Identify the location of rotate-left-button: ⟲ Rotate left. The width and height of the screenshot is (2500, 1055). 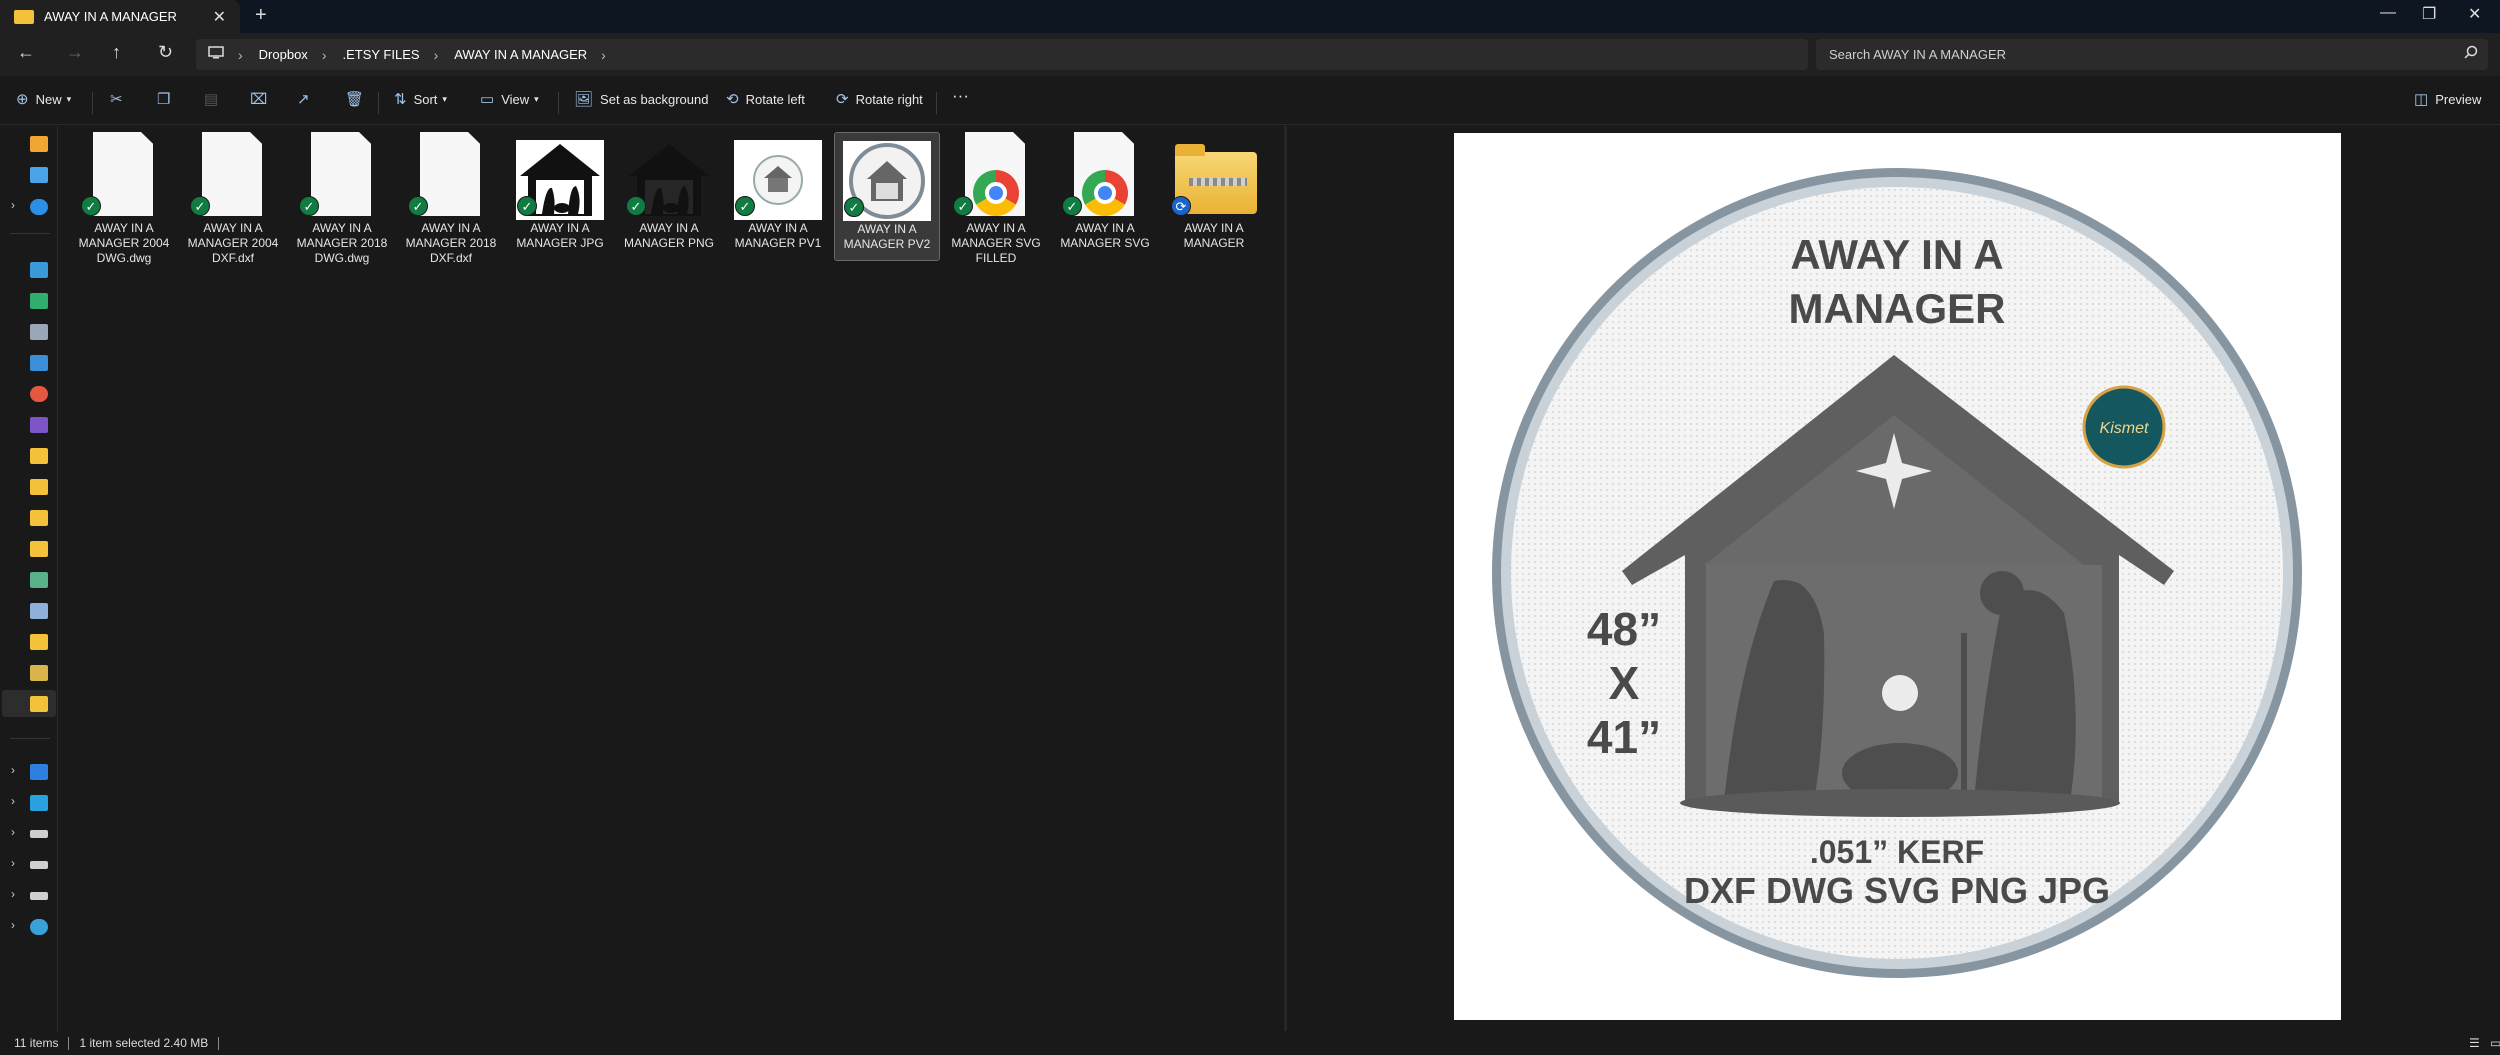
(765, 99).